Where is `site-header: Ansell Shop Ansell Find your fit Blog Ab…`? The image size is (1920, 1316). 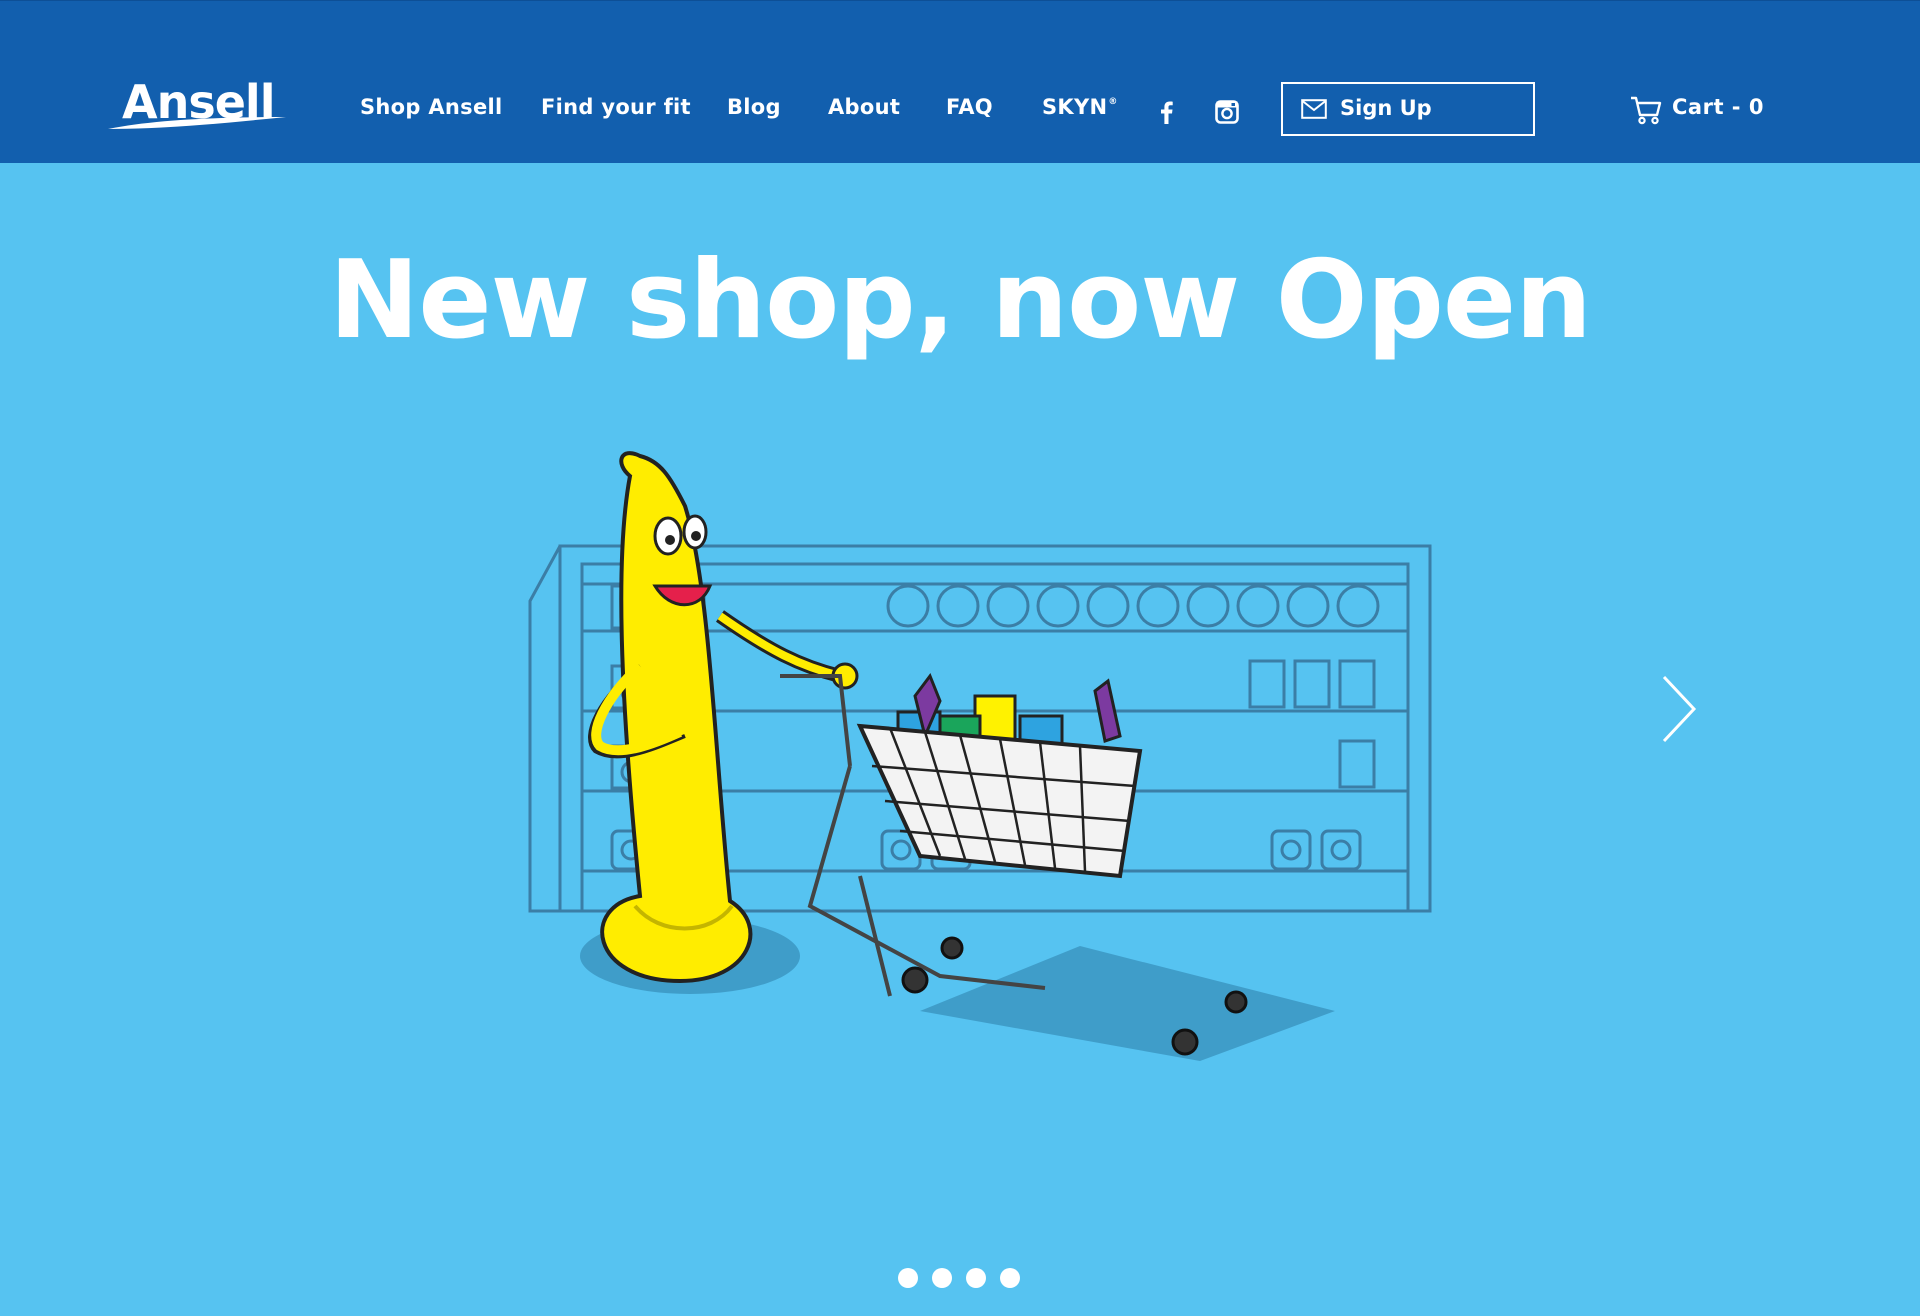
site-header: Ansell Shop Ansell Find your fit Blog Ab… is located at coordinates (960, 81).